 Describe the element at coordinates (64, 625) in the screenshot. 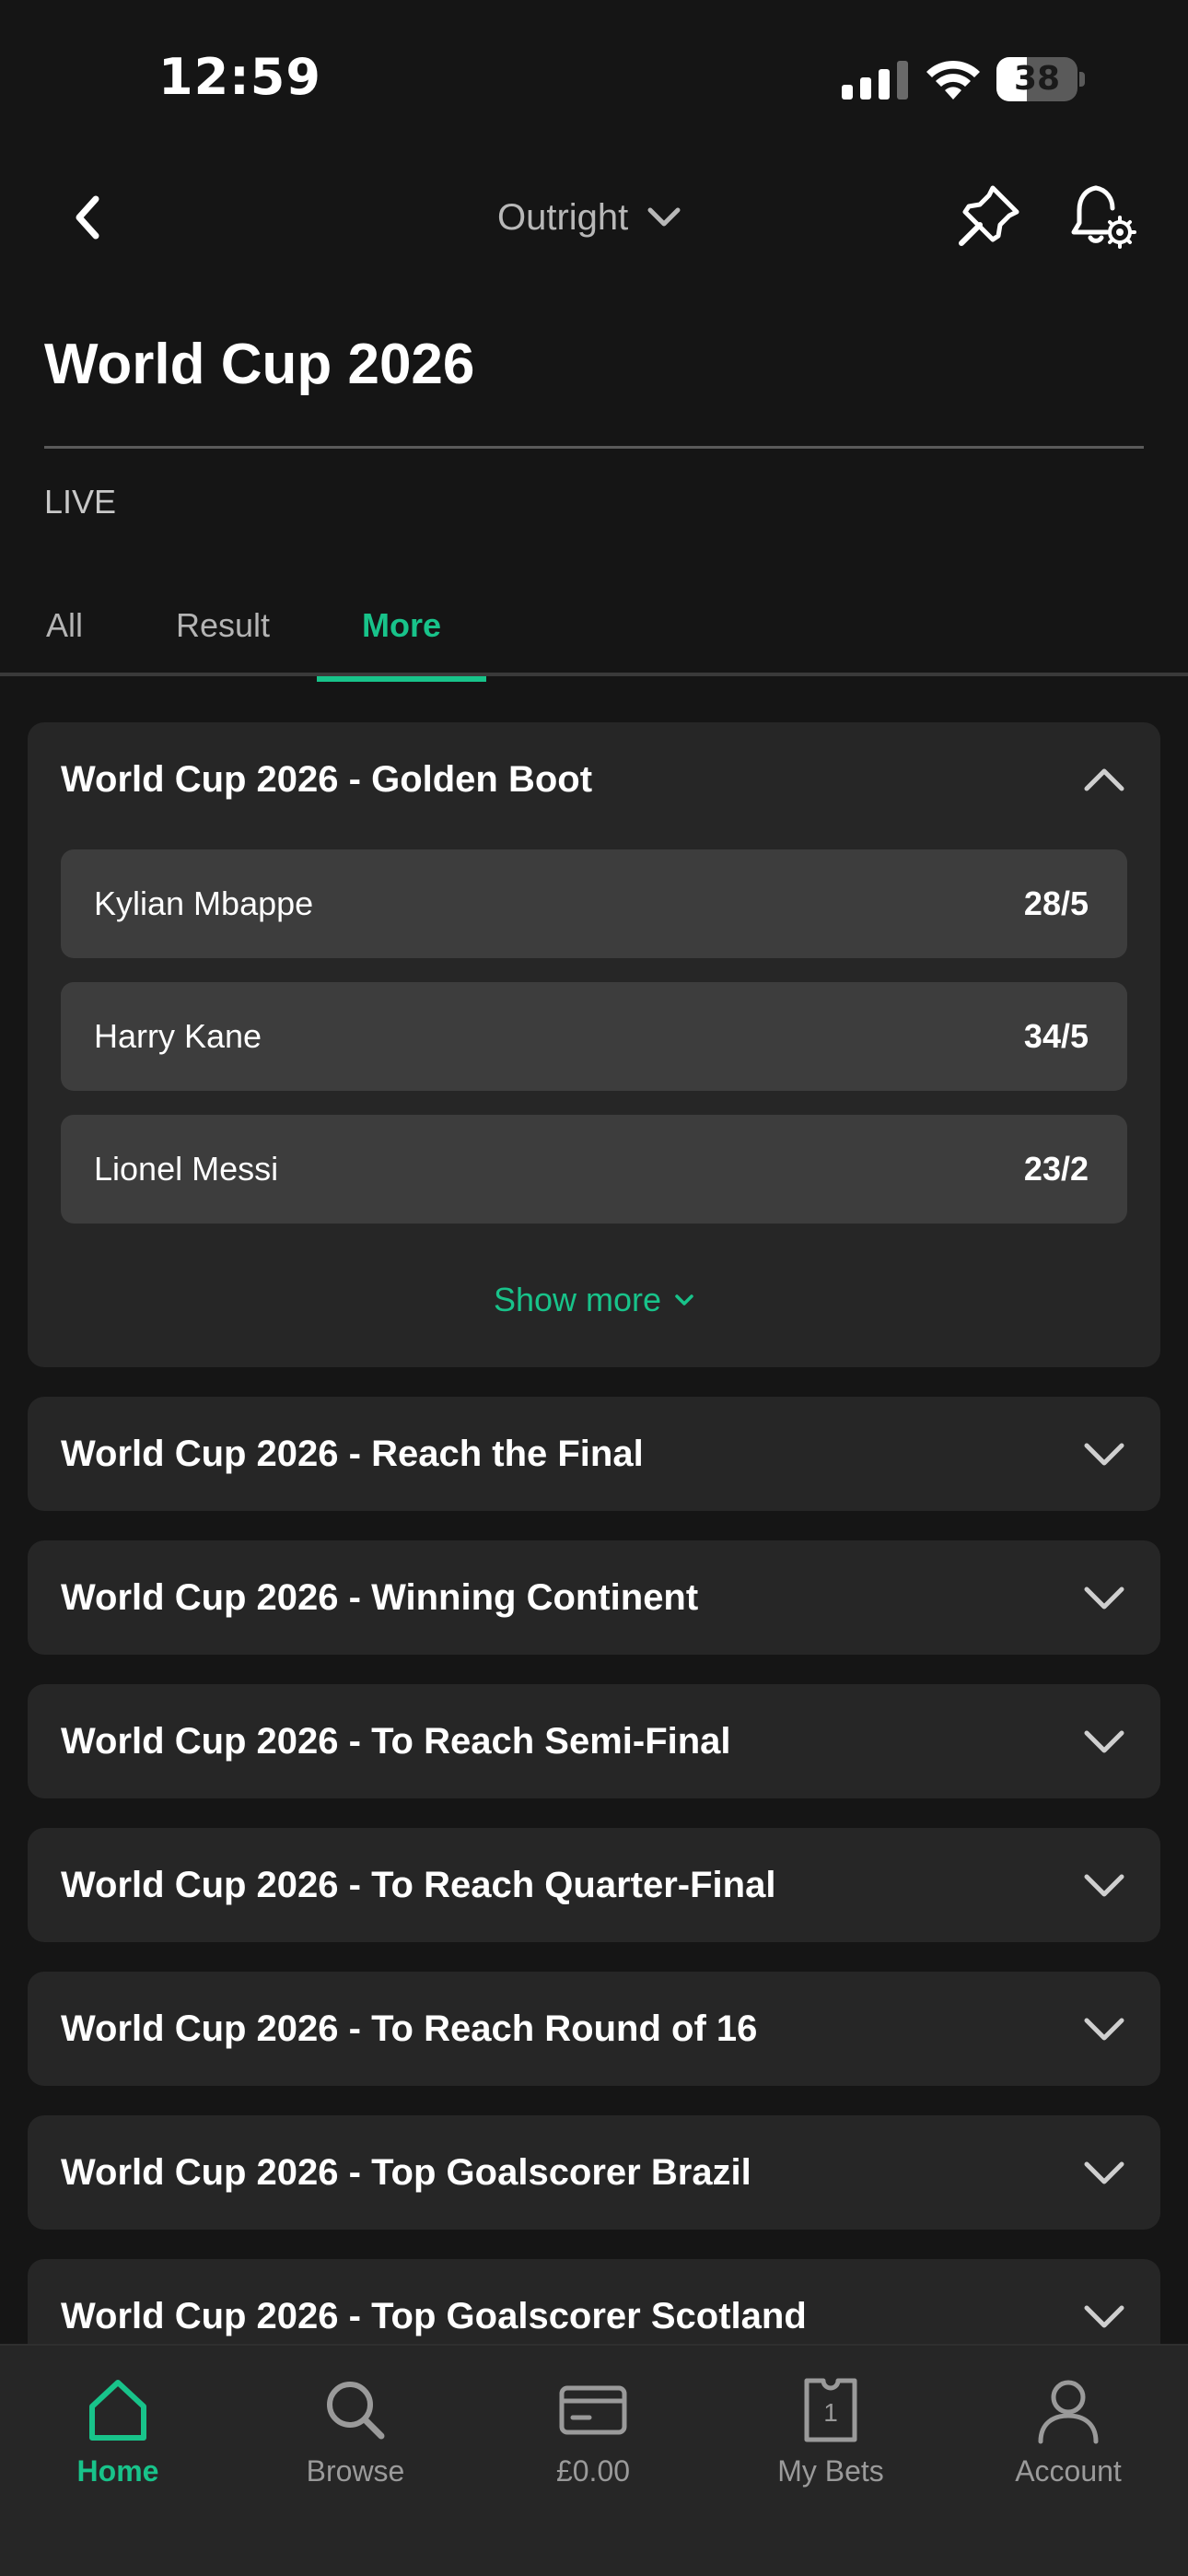

I see `tab-label: All` at that location.